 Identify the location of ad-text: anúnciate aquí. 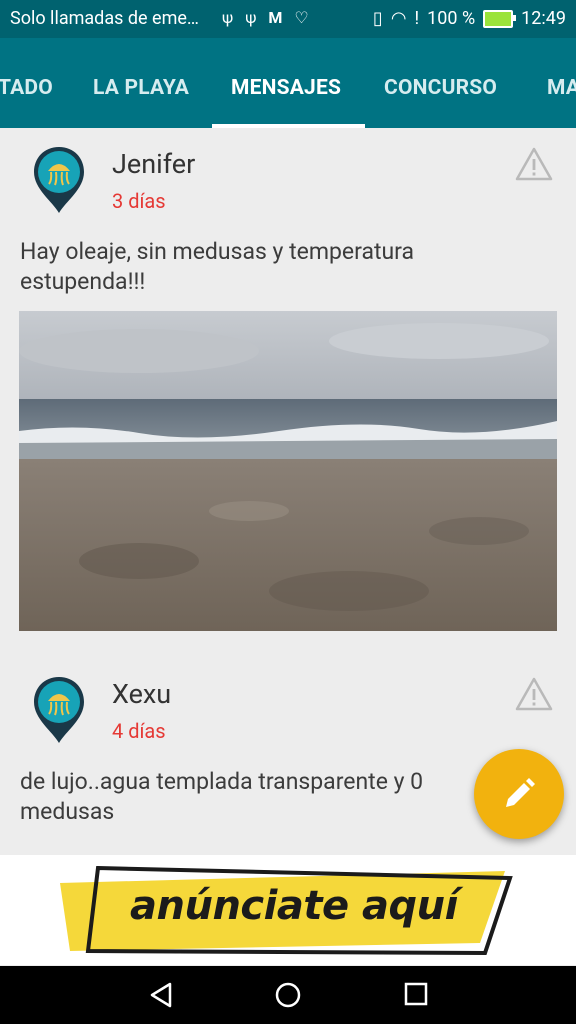
(294, 906).